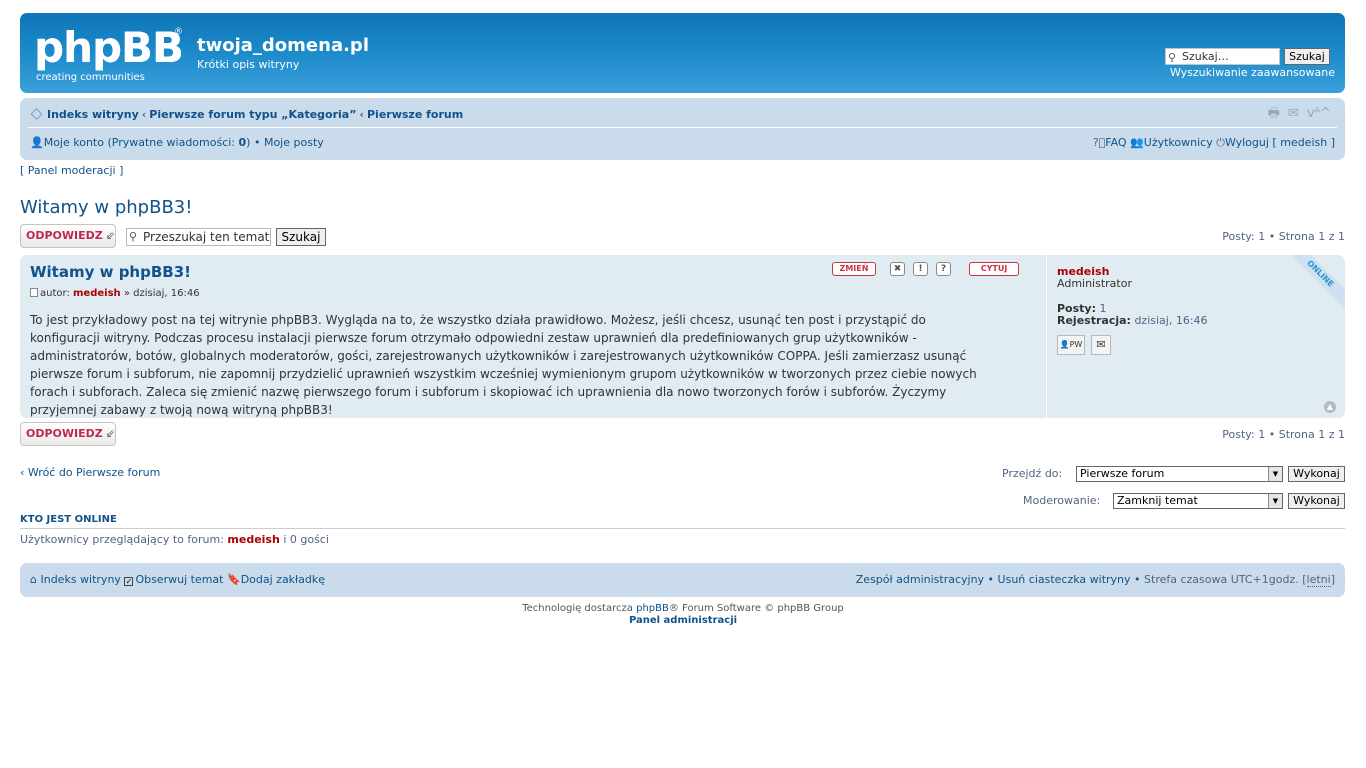 The width and height of the screenshot is (1366, 768). I want to click on info-icon: ?, so click(943, 269).